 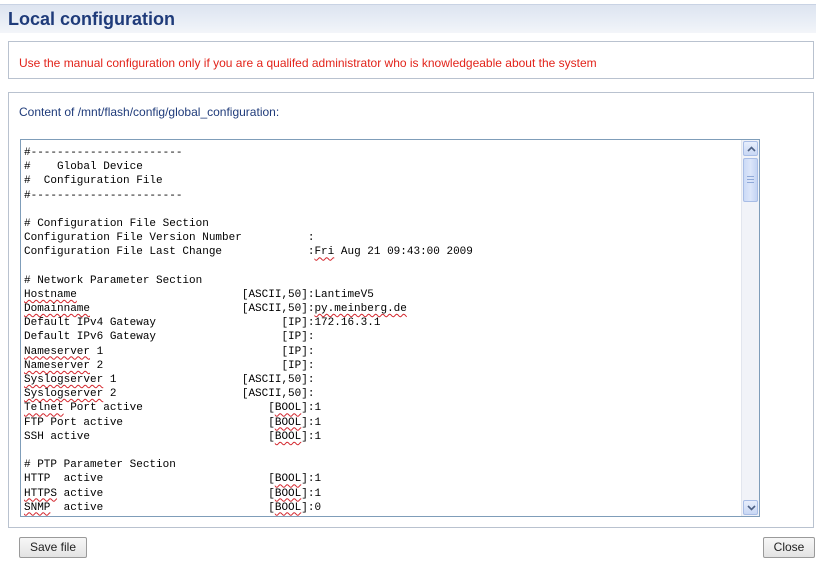 I want to click on config-line: # Configuration File, so click(x=93, y=181).